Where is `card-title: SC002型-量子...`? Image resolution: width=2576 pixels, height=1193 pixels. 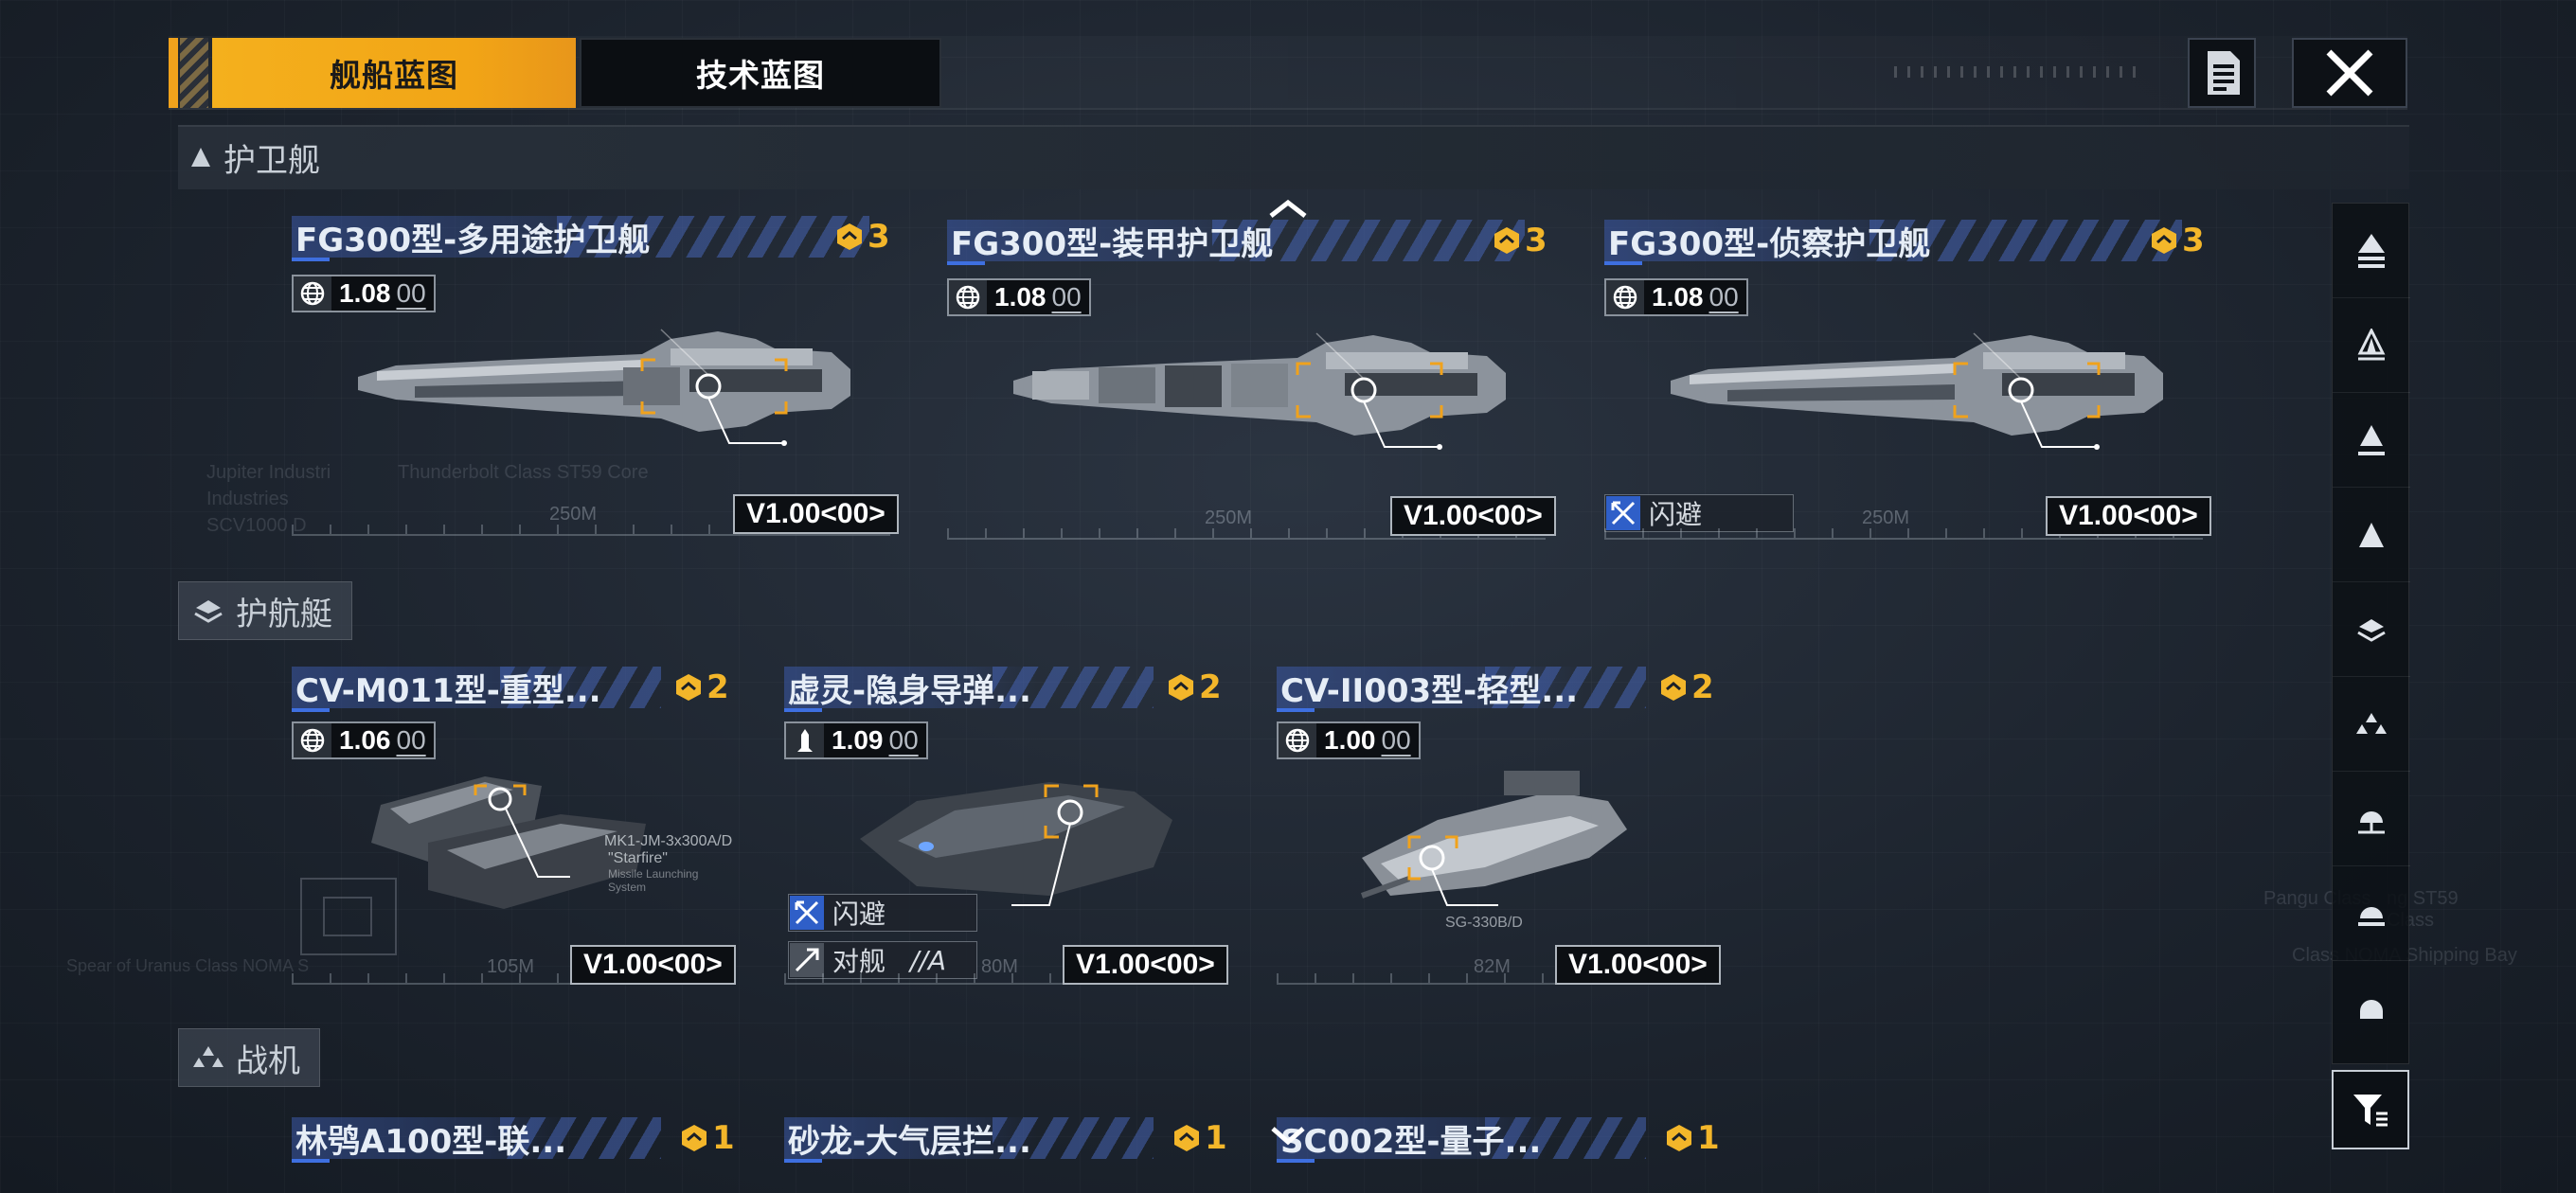 card-title: SC002型-量子... is located at coordinates (1412, 1140).